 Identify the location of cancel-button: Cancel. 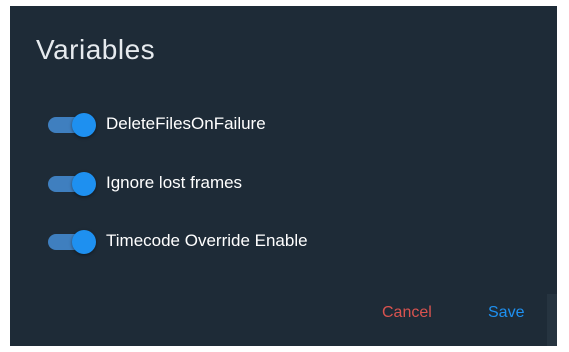
(407, 313).